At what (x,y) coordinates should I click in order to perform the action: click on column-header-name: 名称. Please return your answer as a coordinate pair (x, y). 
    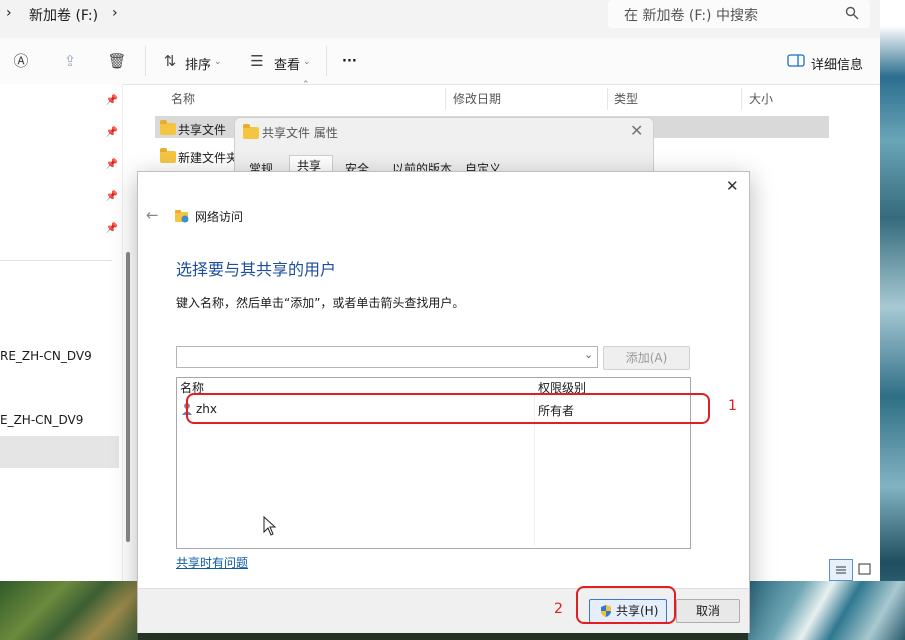
    Looking at the image, I should click on (183, 98).